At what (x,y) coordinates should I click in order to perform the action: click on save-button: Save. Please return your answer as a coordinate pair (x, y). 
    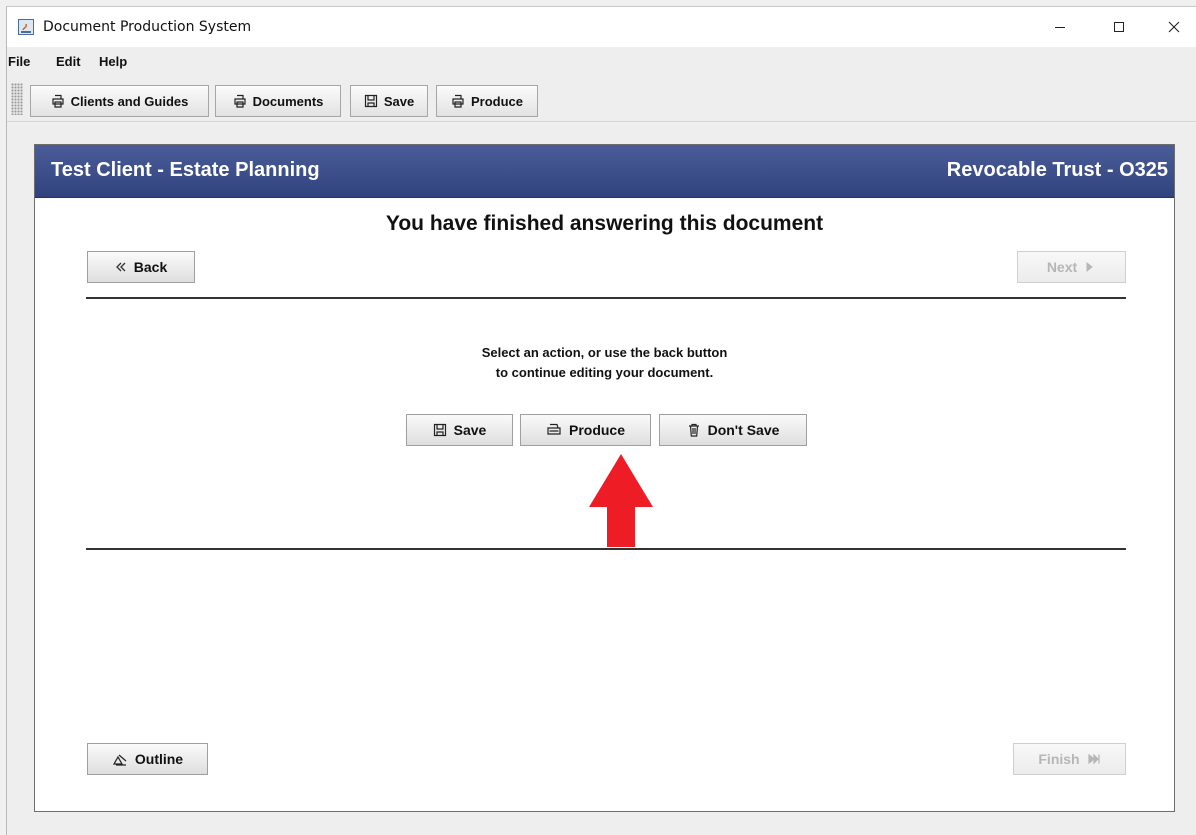
    Looking at the image, I should click on (459, 430).